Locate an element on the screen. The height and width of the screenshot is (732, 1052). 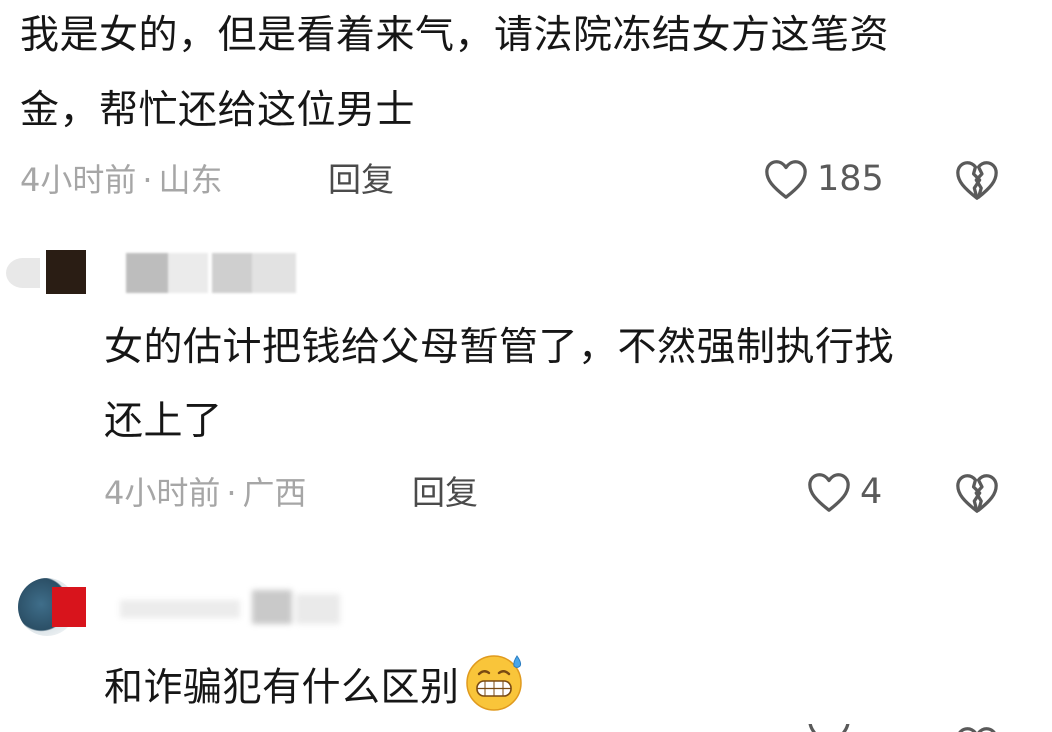
comment-2-reply-button: 回复 is located at coordinates (445, 493).